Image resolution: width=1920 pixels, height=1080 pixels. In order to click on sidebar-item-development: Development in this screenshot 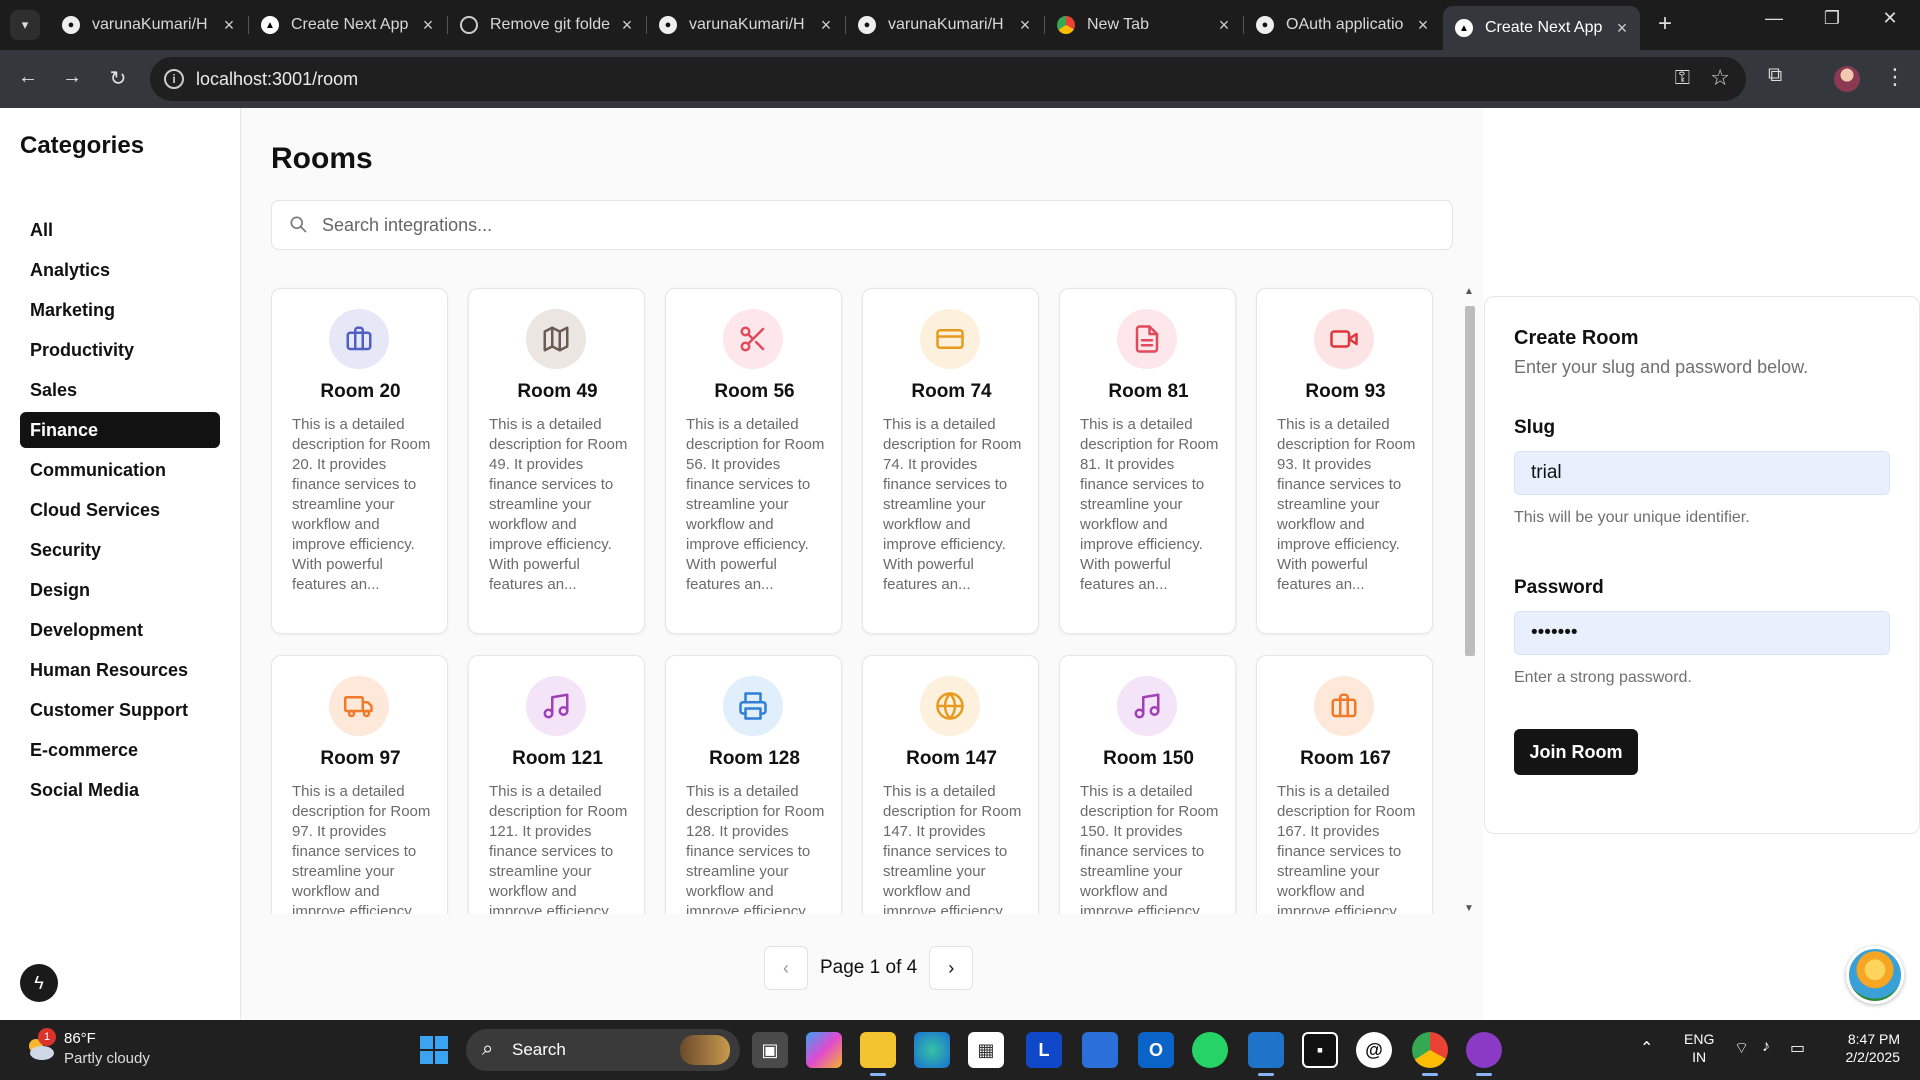, I will do `click(120, 630)`.